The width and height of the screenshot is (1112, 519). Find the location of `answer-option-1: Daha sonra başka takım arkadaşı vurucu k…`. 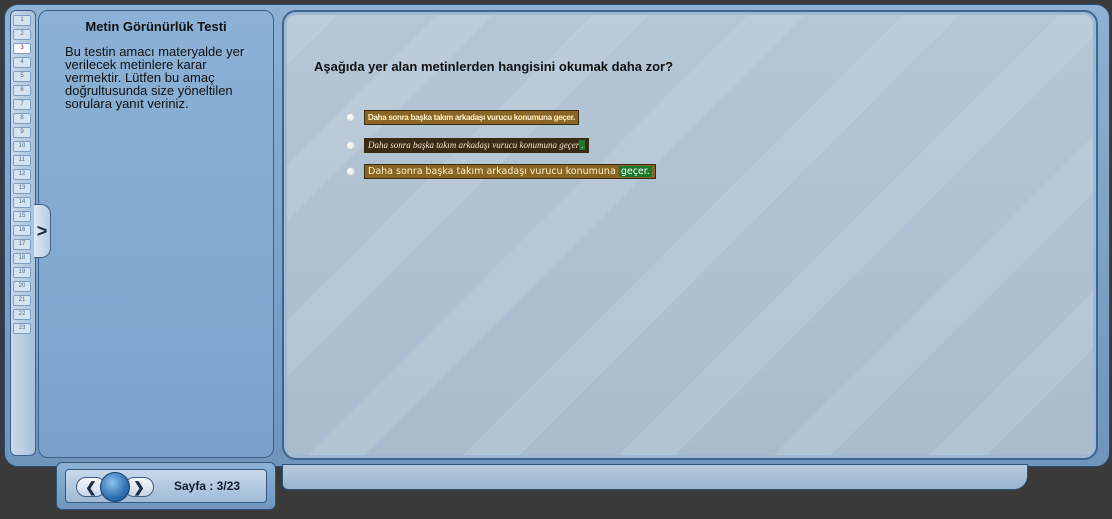

answer-option-1: Daha sonra başka takım arkadaşı vurucu k… is located at coordinates (463, 117).